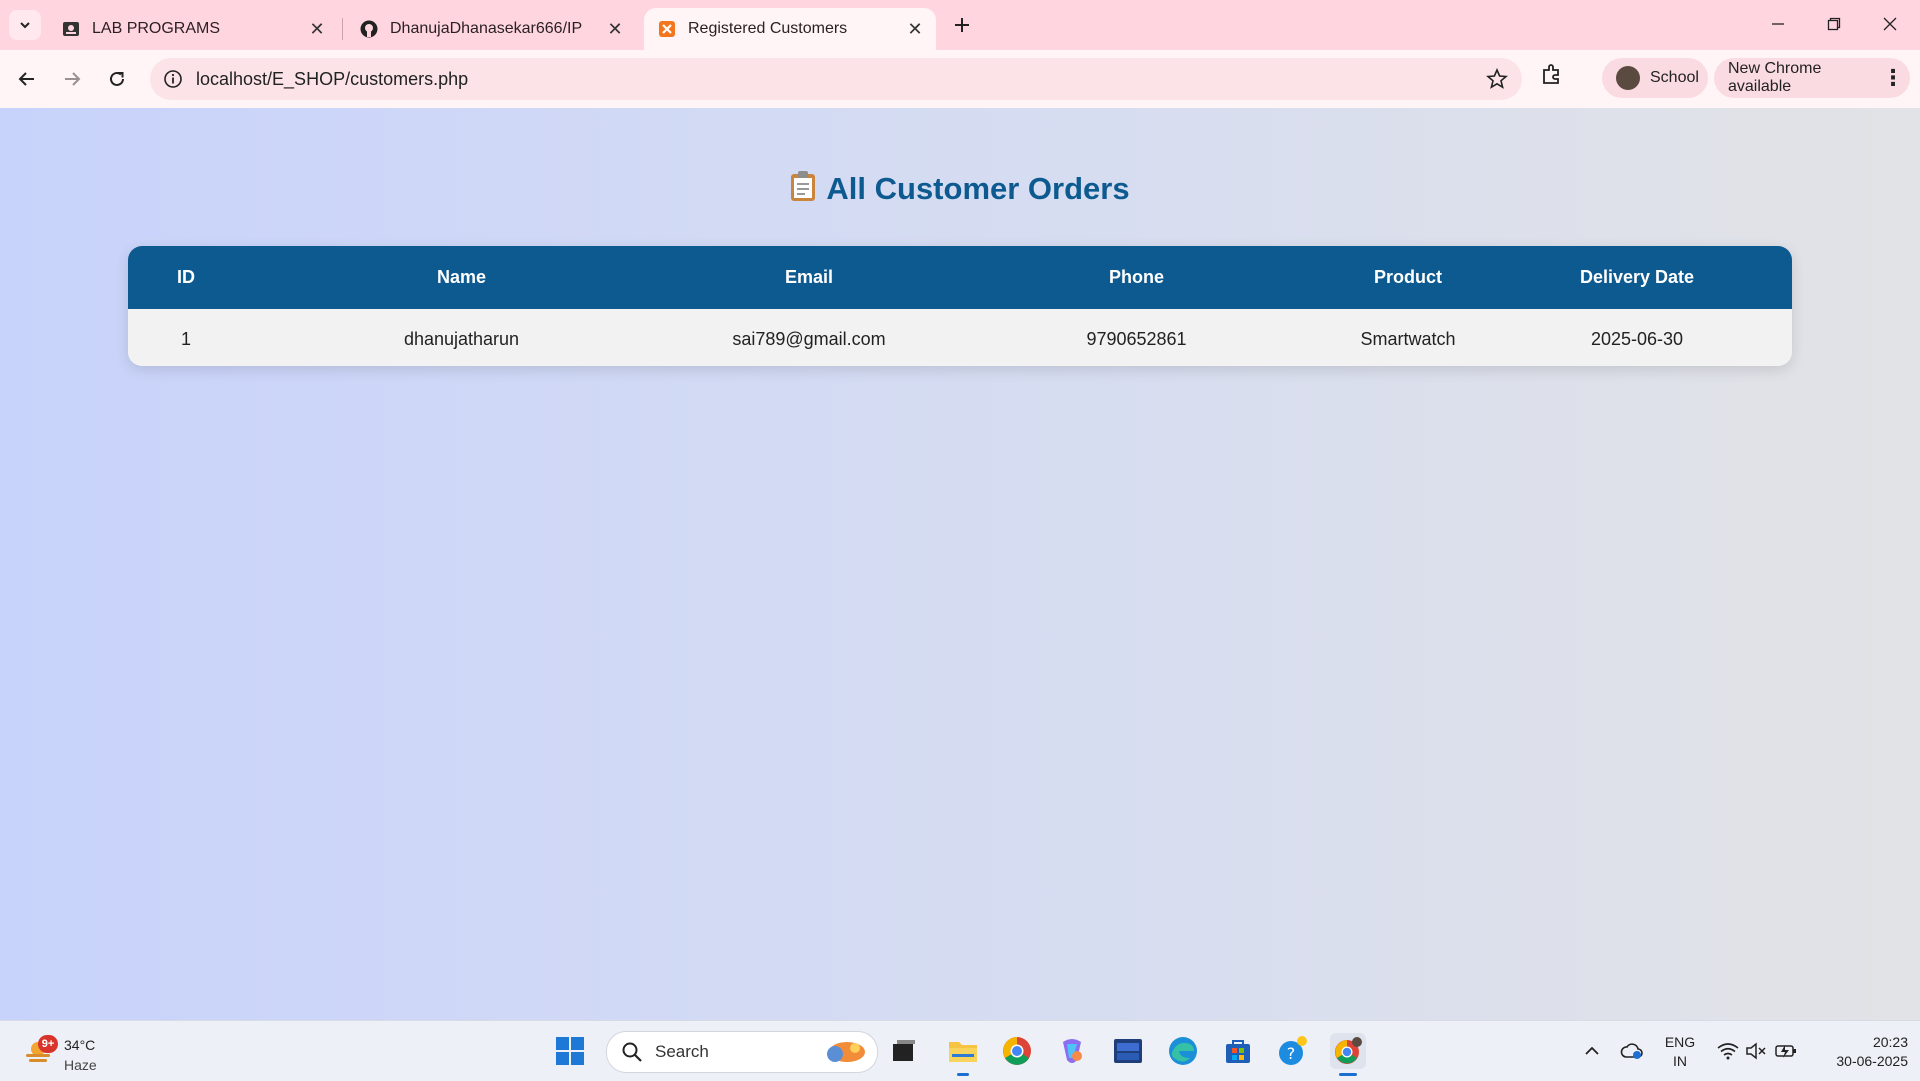 The width and height of the screenshot is (1920, 1081). I want to click on restore-button, so click(1834, 24).